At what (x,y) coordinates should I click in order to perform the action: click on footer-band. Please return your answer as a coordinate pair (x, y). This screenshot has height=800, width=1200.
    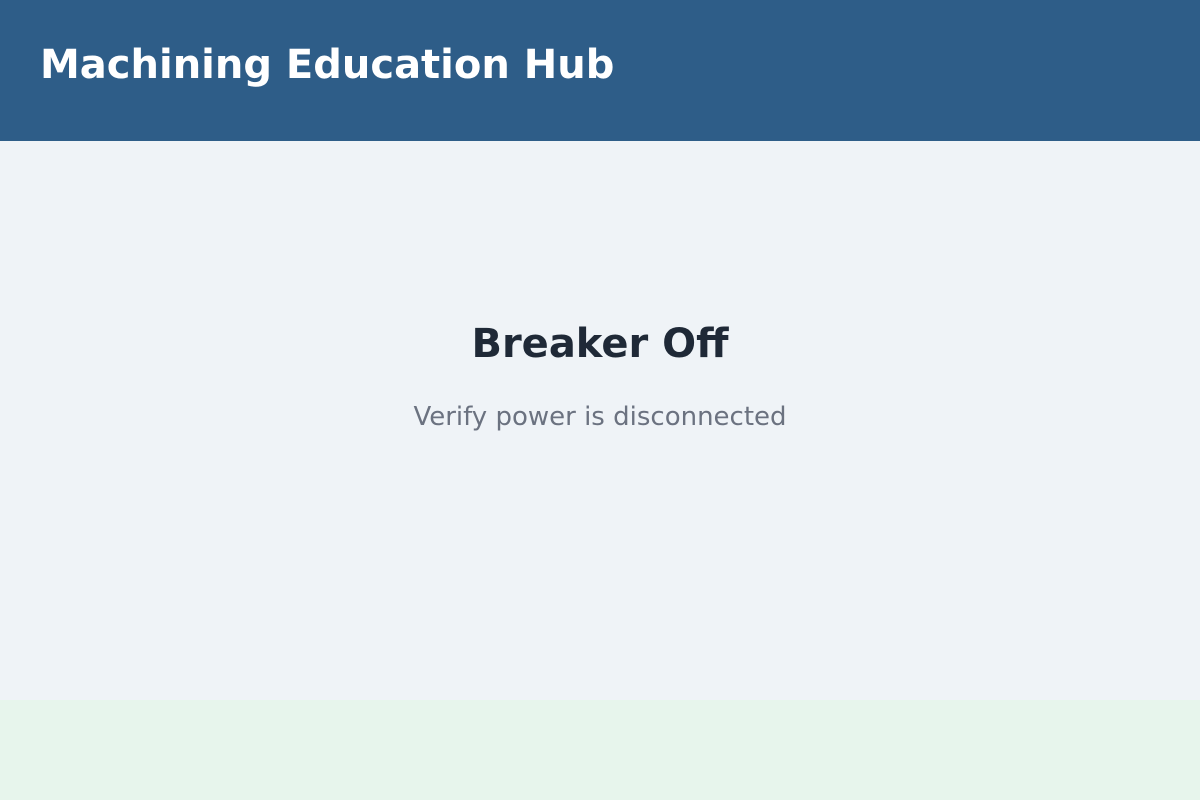
    Looking at the image, I should click on (600, 750).